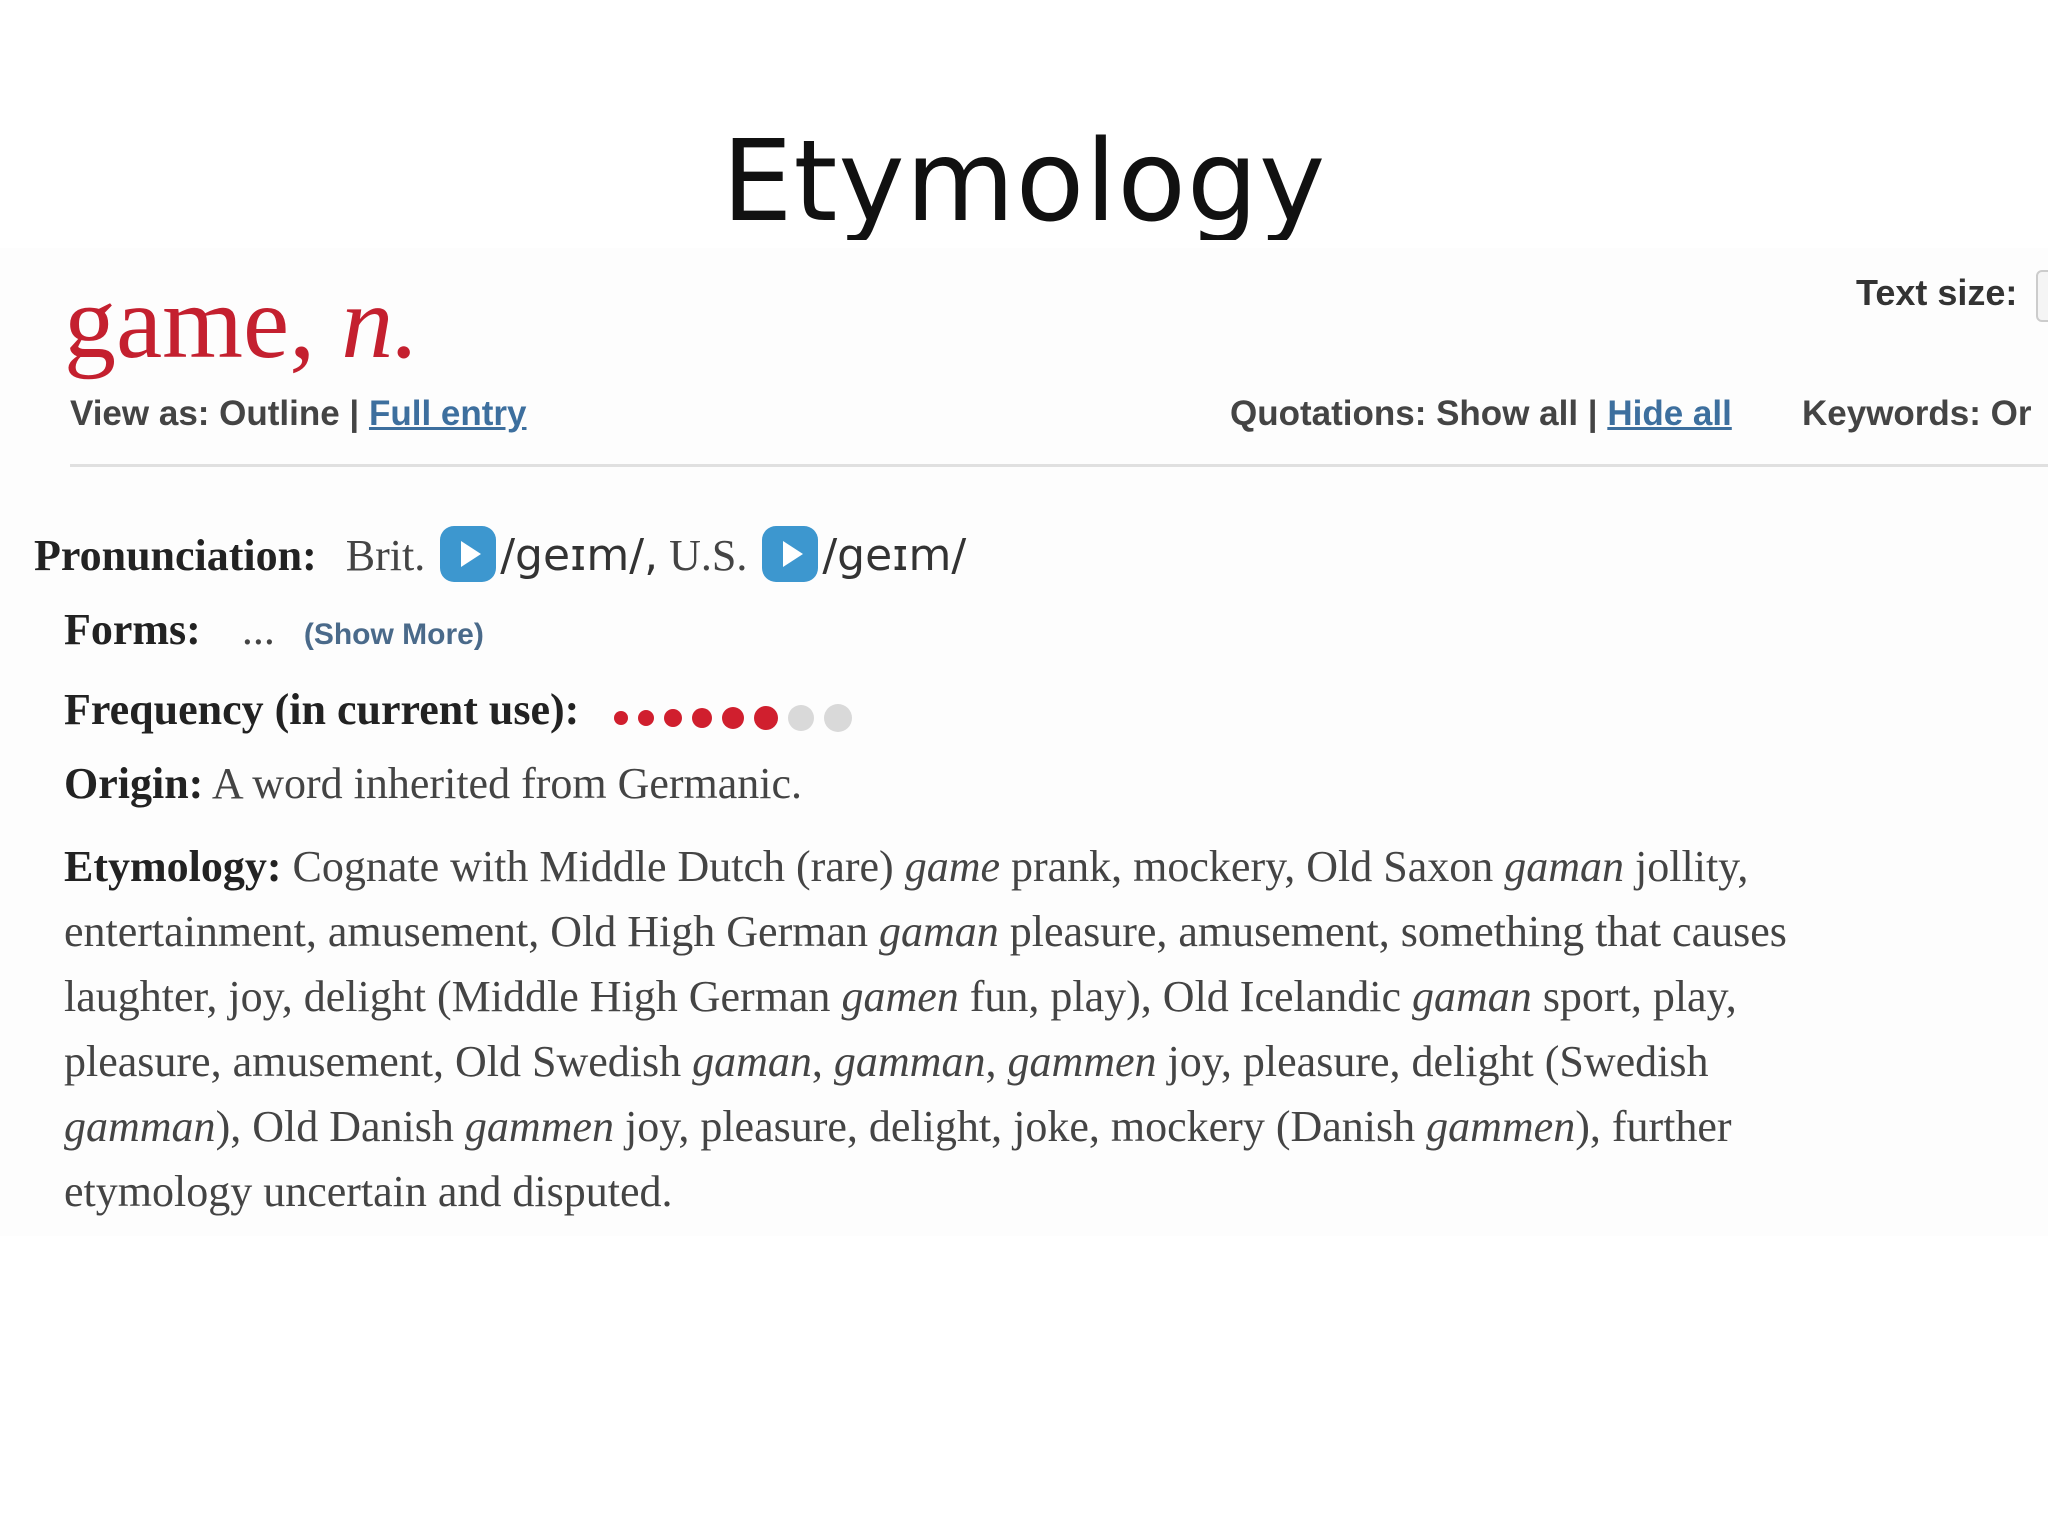 This screenshot has width=2048, height=1536. Describe the element at coordinates (900, 996) in the screenshot. I see `etymology-cognate-word: gamen` at that location.